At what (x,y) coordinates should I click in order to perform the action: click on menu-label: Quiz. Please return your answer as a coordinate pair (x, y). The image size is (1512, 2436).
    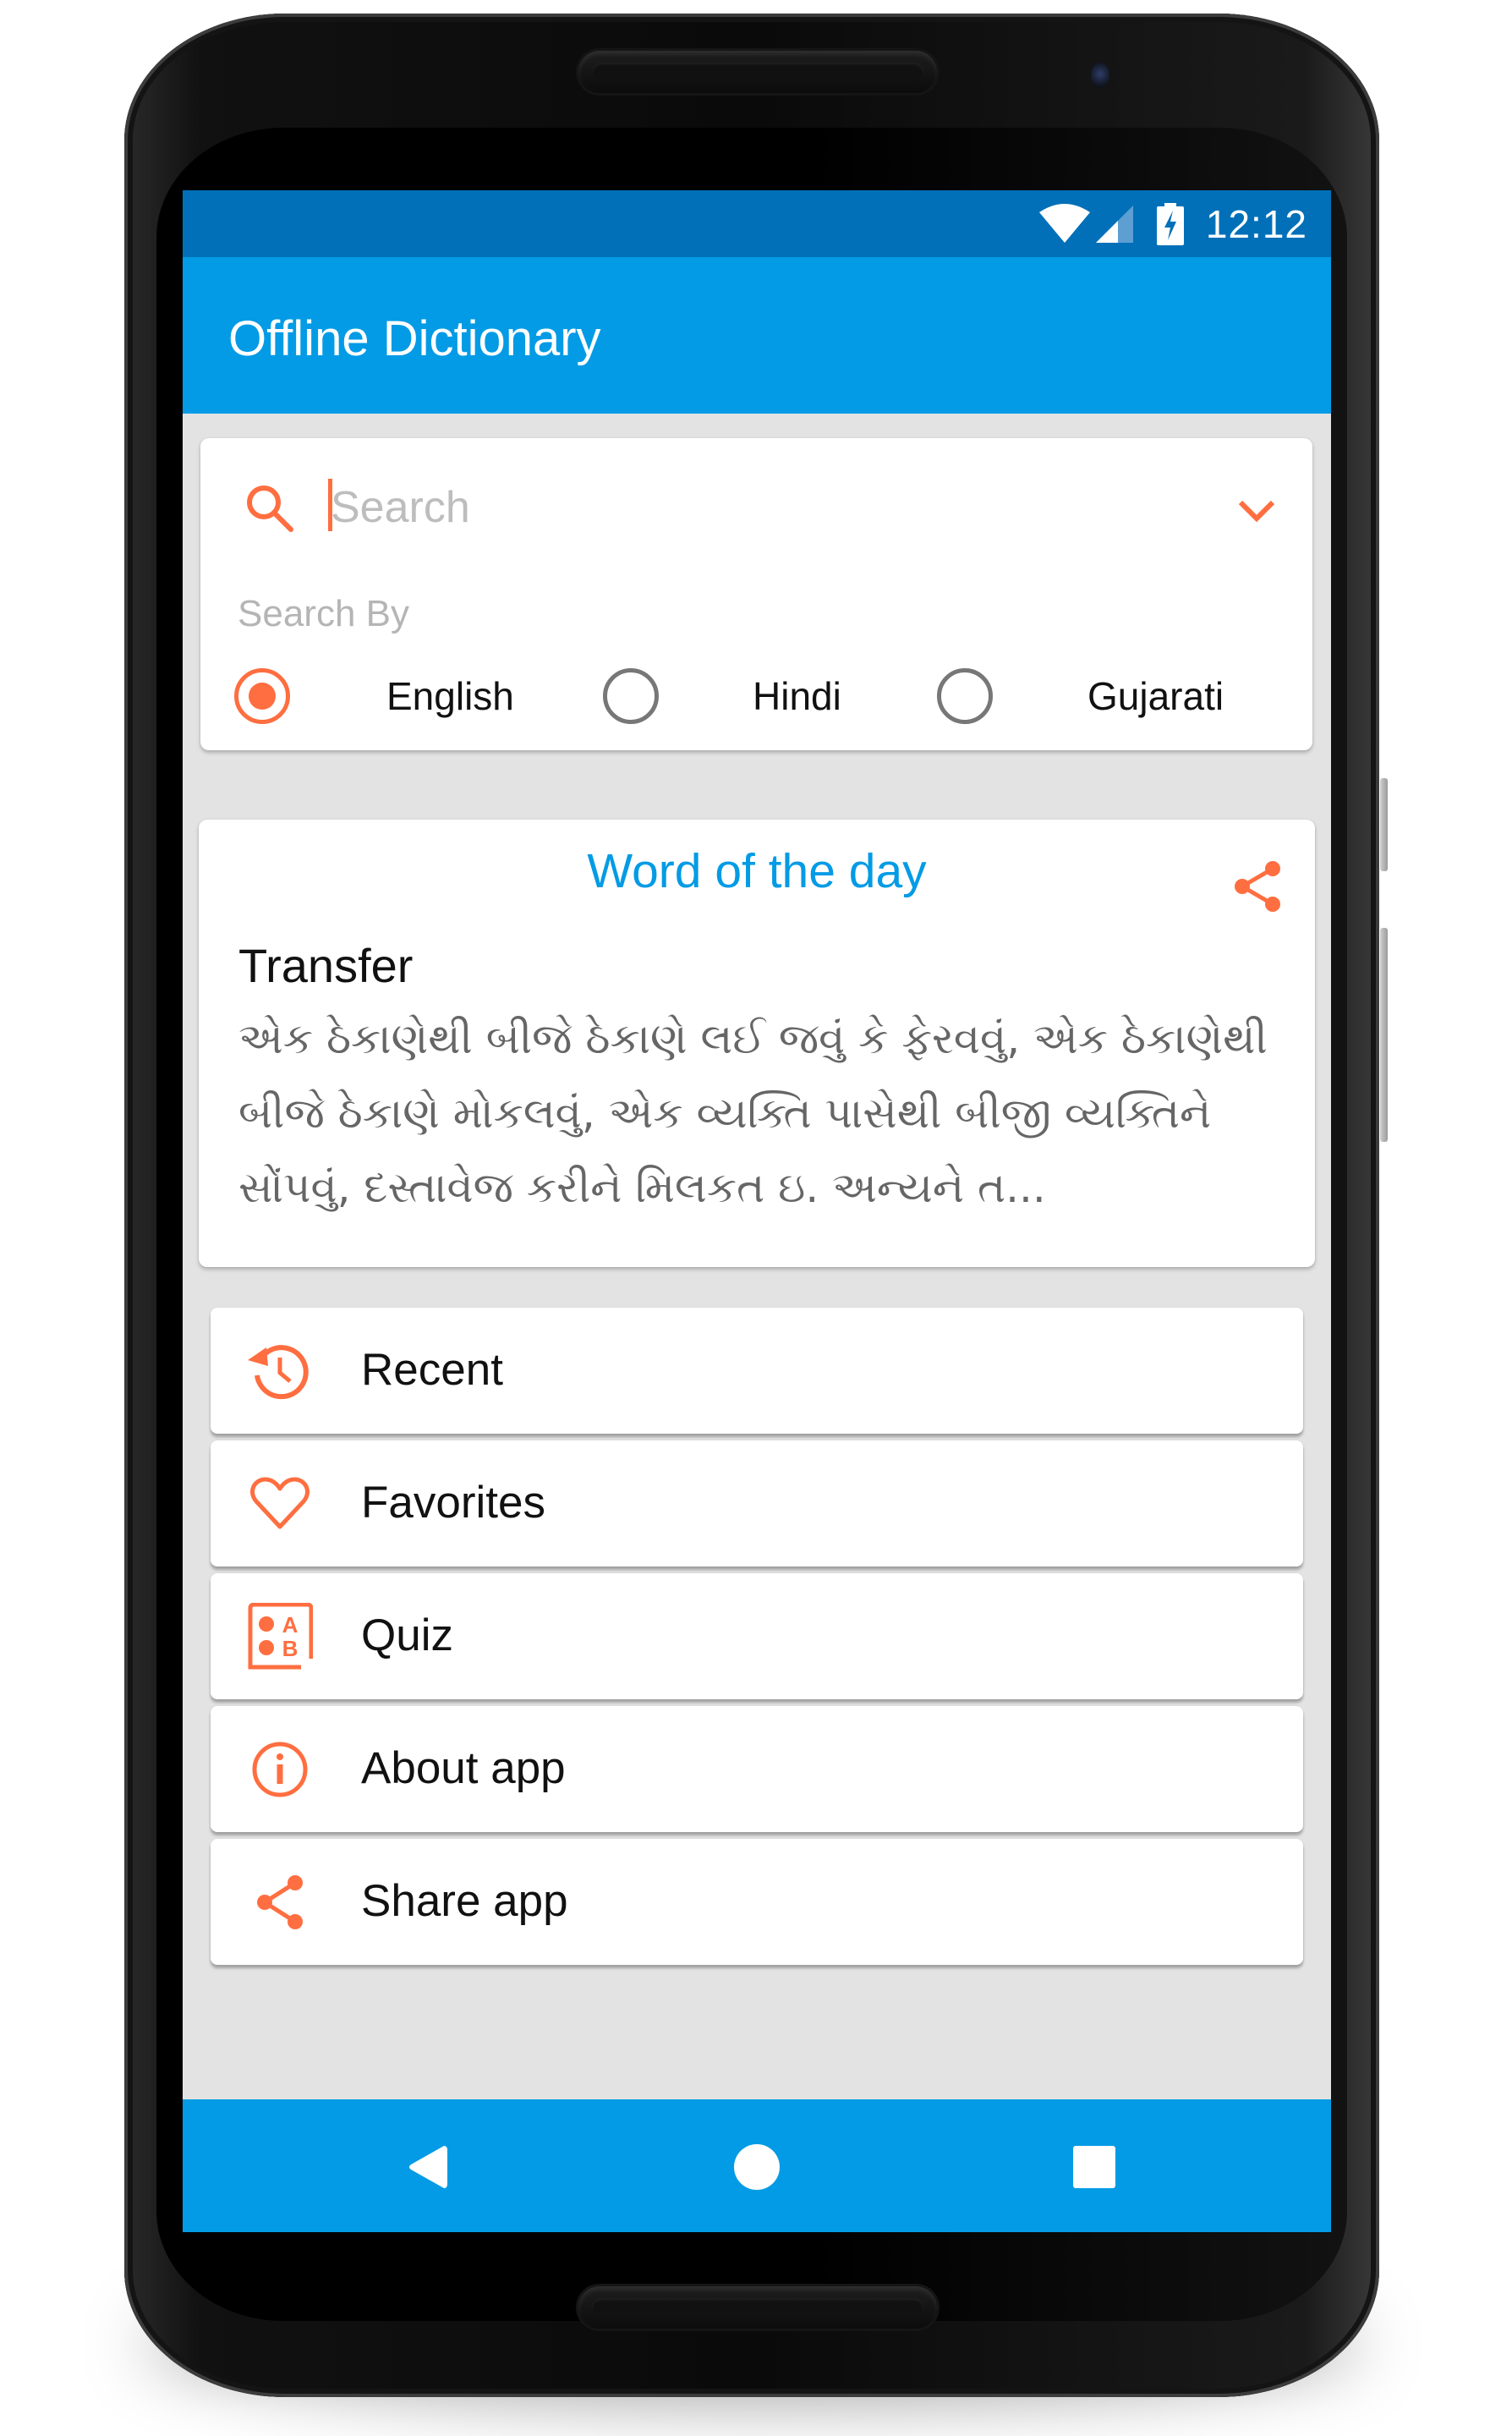
    Looking at the image, I should click on (407, 1635).